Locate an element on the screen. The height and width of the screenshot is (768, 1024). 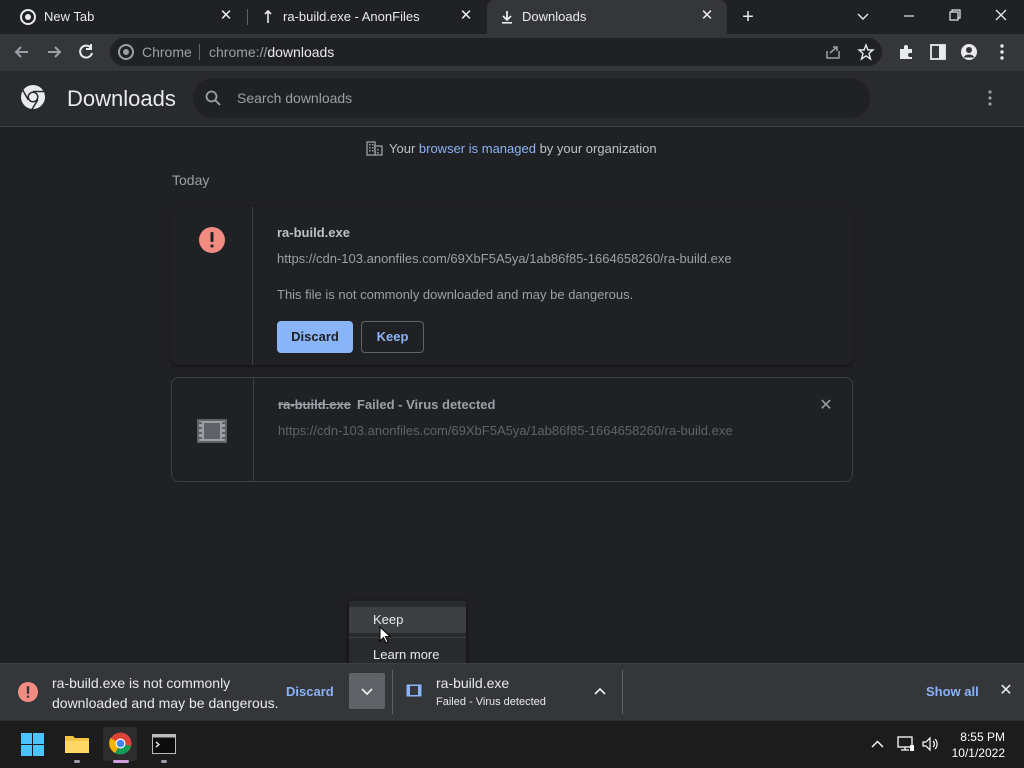
tab-title: New Tab is located at coordinates (69, 16).